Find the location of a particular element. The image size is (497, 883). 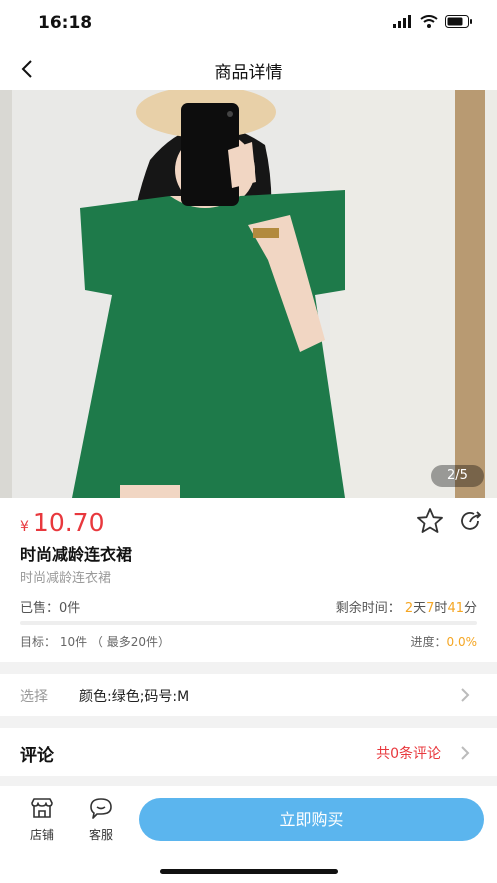

reviews-count: 共0条评论 is located at coordinates (408, 754).